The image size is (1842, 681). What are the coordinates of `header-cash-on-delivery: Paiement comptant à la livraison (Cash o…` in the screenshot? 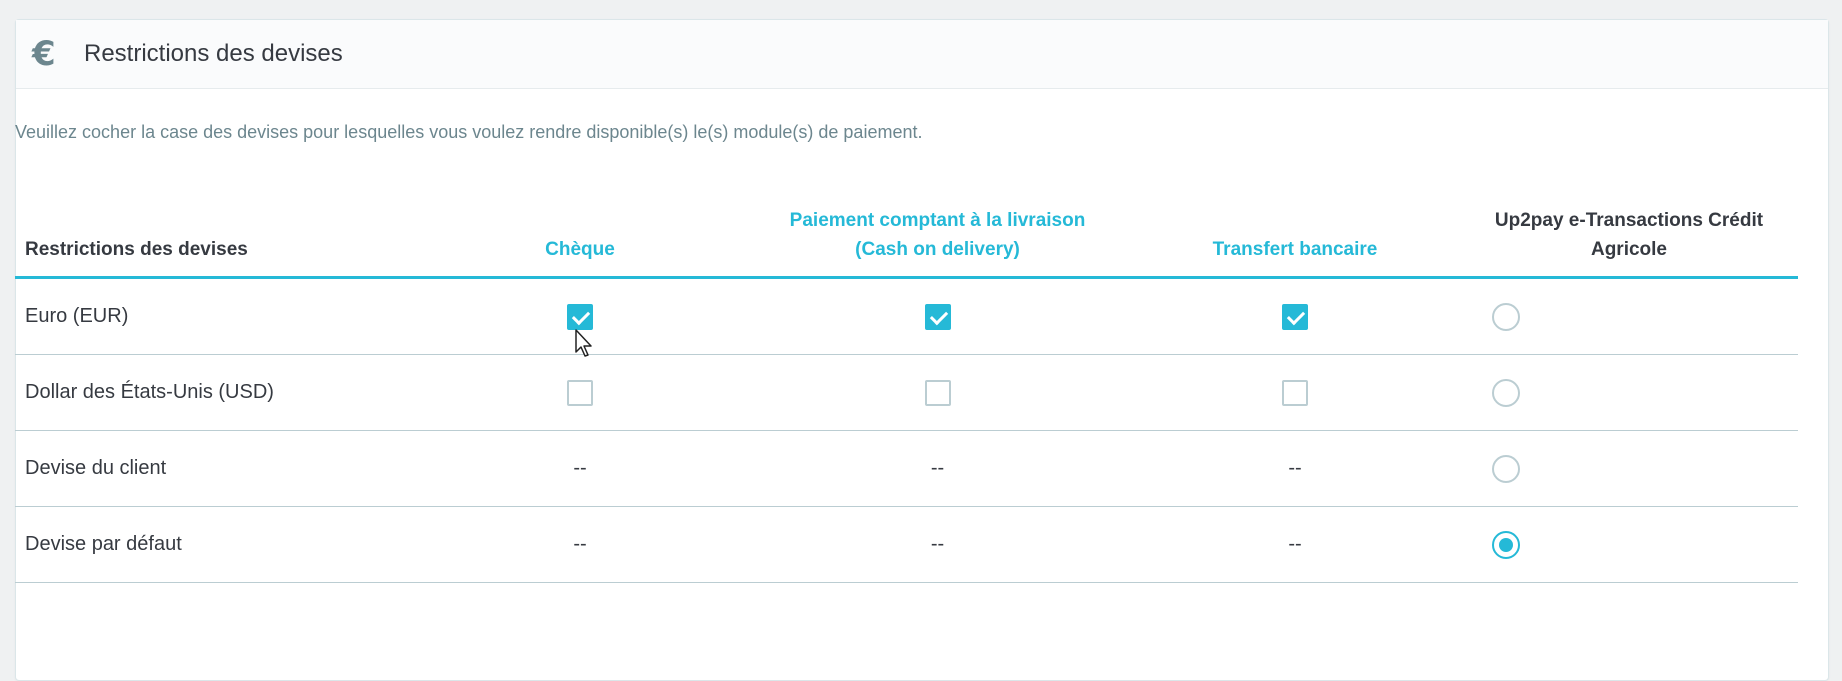 It's located at (937, 231).